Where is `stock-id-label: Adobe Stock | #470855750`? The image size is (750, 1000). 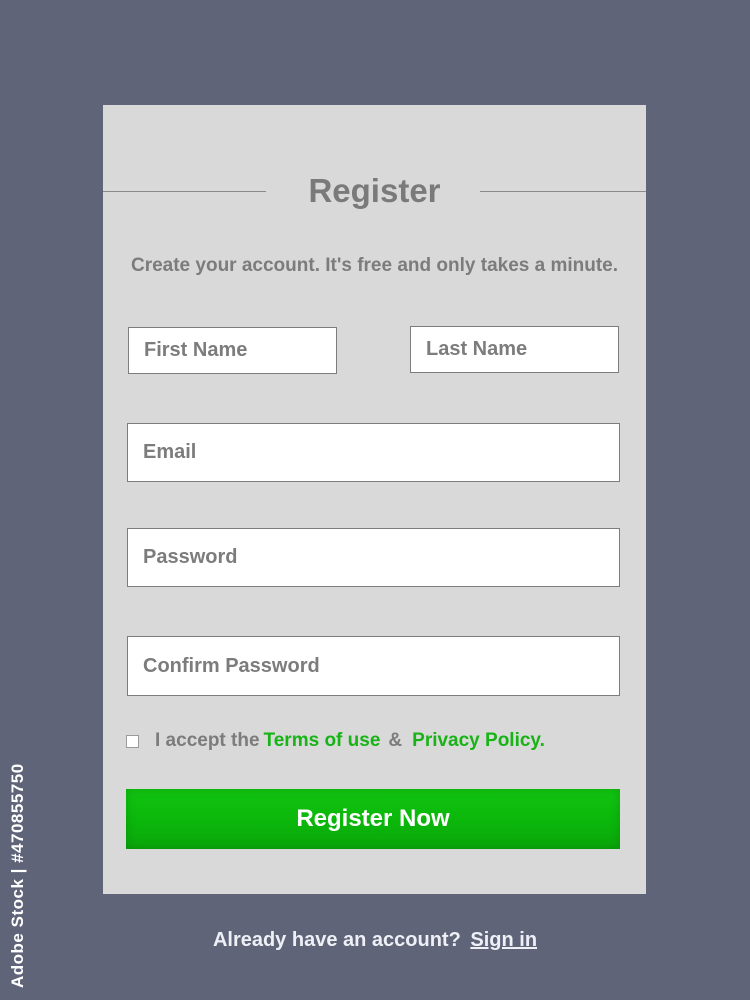 stock-id-label: Adobe Stock | #470855750 is located at coordinates (17, 875).